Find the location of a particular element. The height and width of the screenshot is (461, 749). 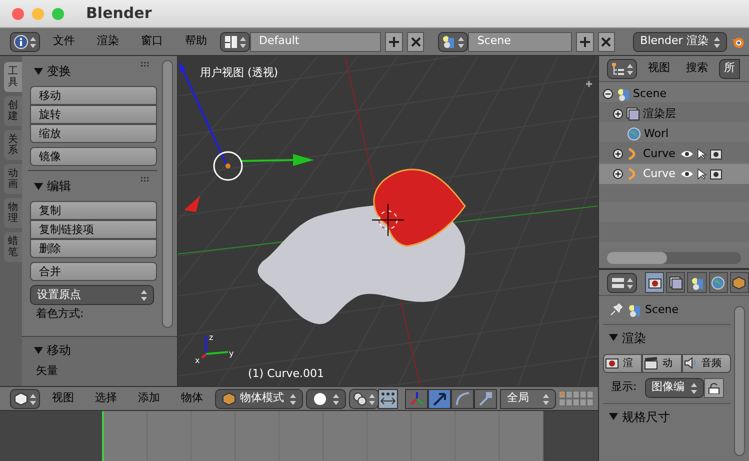

display-dropdown: 图像编 is located at coordinates (674, 388).